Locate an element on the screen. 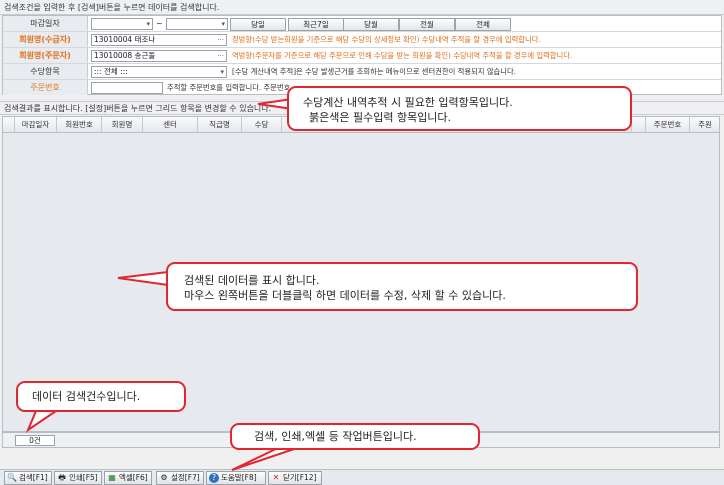  count-callout: 데이터 검색건수입니다. is located at coordinates (101, 396).